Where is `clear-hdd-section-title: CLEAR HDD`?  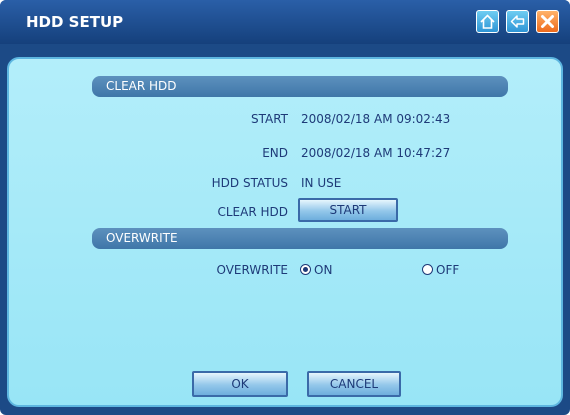
clear-hdd-section-title: CLEAR HDD is located at coordinates (141, 86).